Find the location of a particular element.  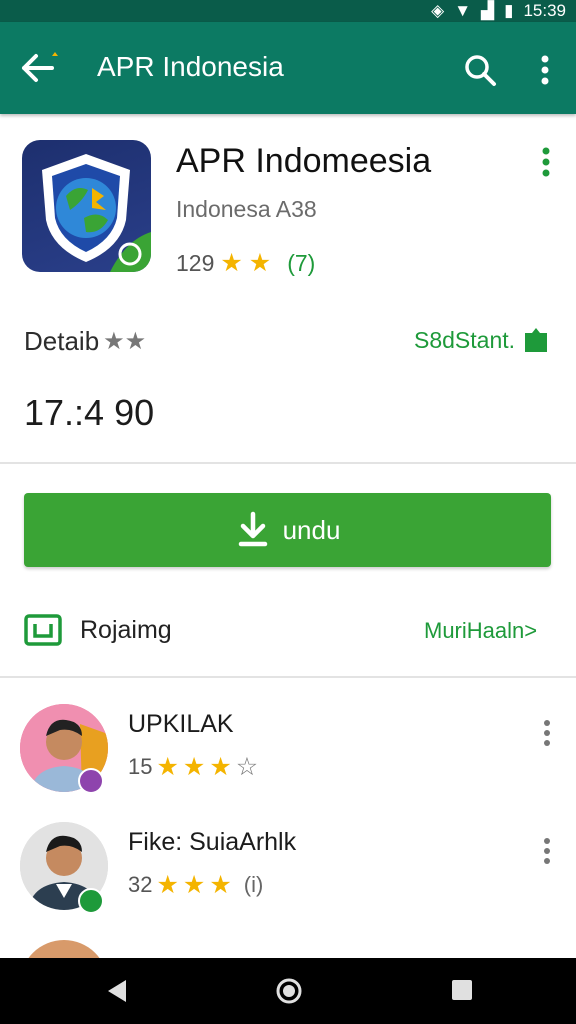

app-icon is located at coordinates (86, 206).